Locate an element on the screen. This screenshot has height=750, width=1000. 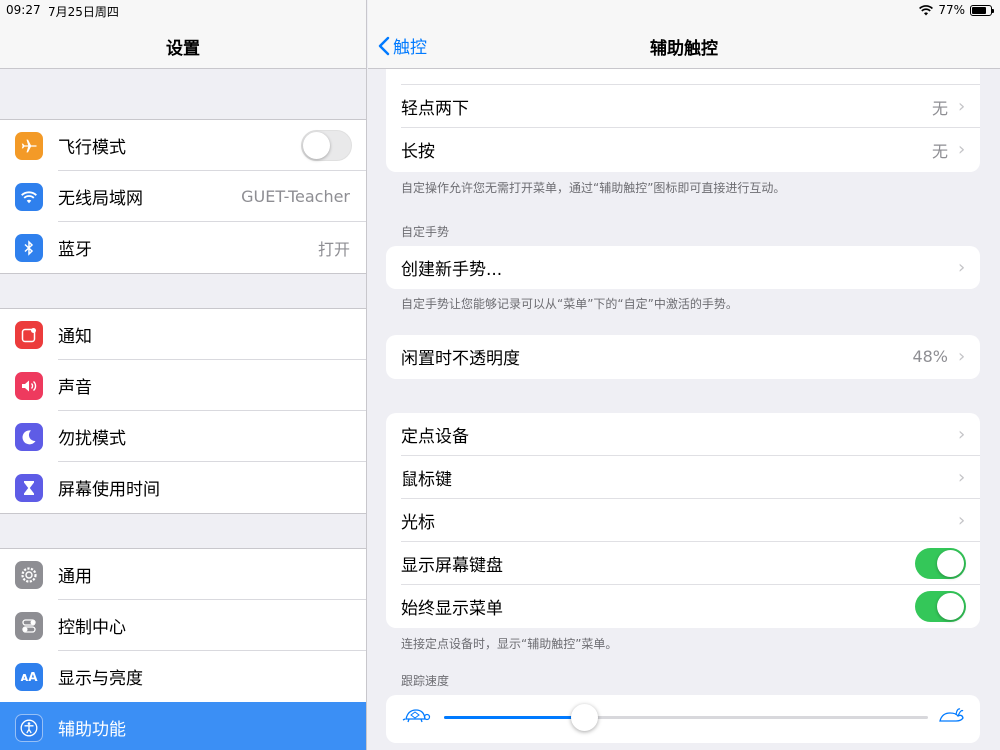
row-label: 显示屏幕键盘 is located at coordinates (452, 566).